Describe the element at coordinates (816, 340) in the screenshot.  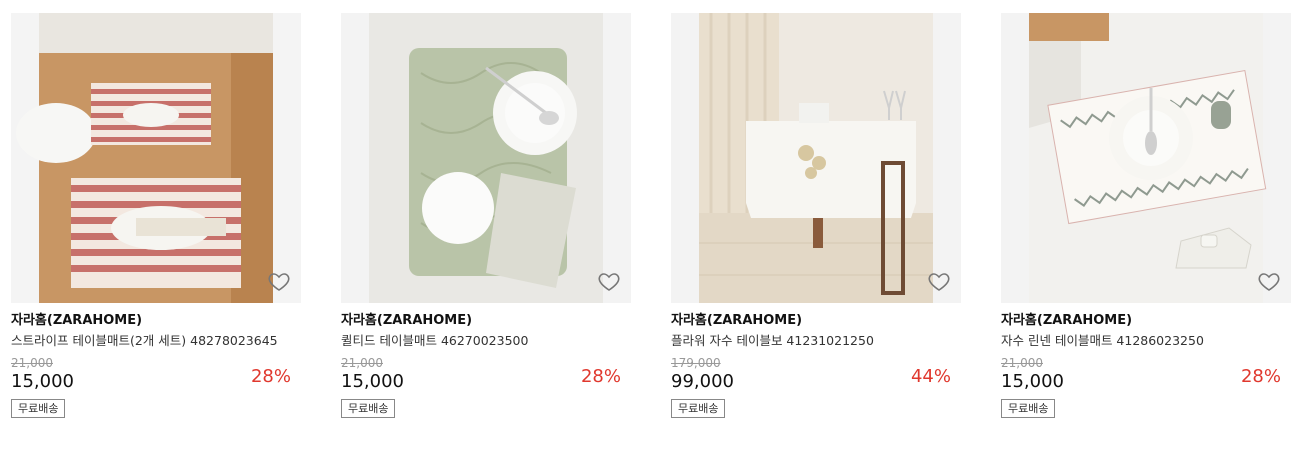
I see `product-name: 플라워 자수 테이블보 41231021250` at that location.